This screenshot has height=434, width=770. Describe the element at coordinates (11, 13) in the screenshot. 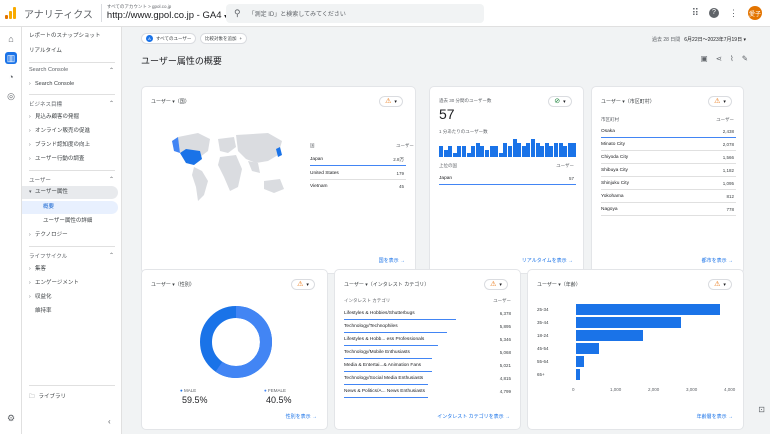

I see `analytics-logo-icon` at that location.